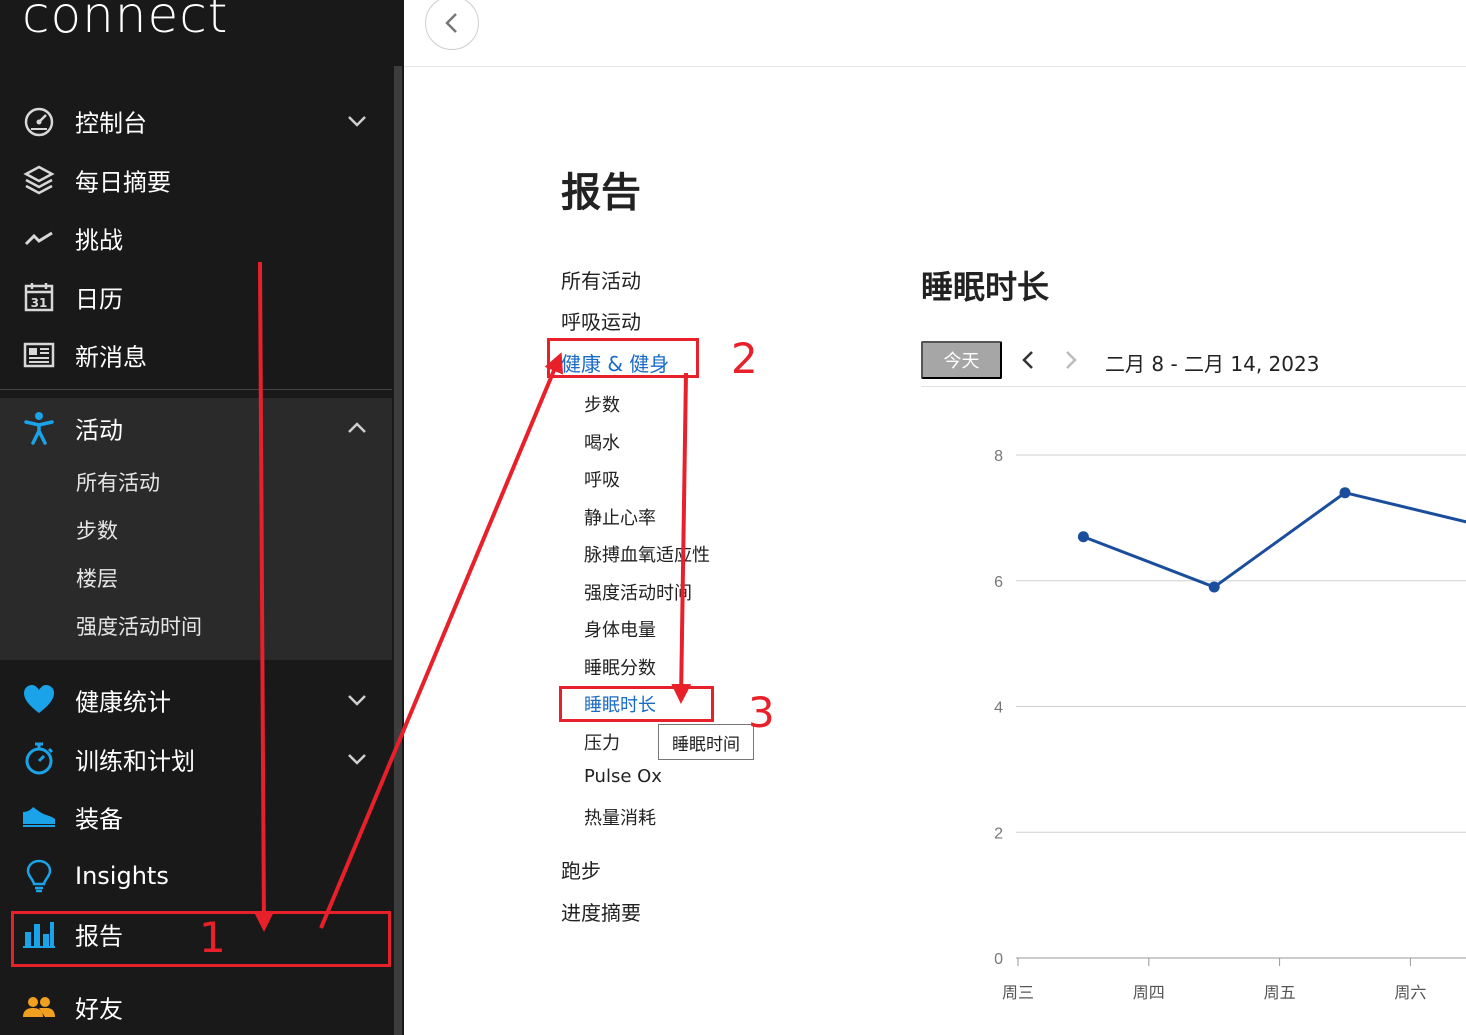  What do you see at coordinates (620, 629) in the screenshot?
I see `report-subitem-body-battery: 身体电量` at bounding box center [620, 629].